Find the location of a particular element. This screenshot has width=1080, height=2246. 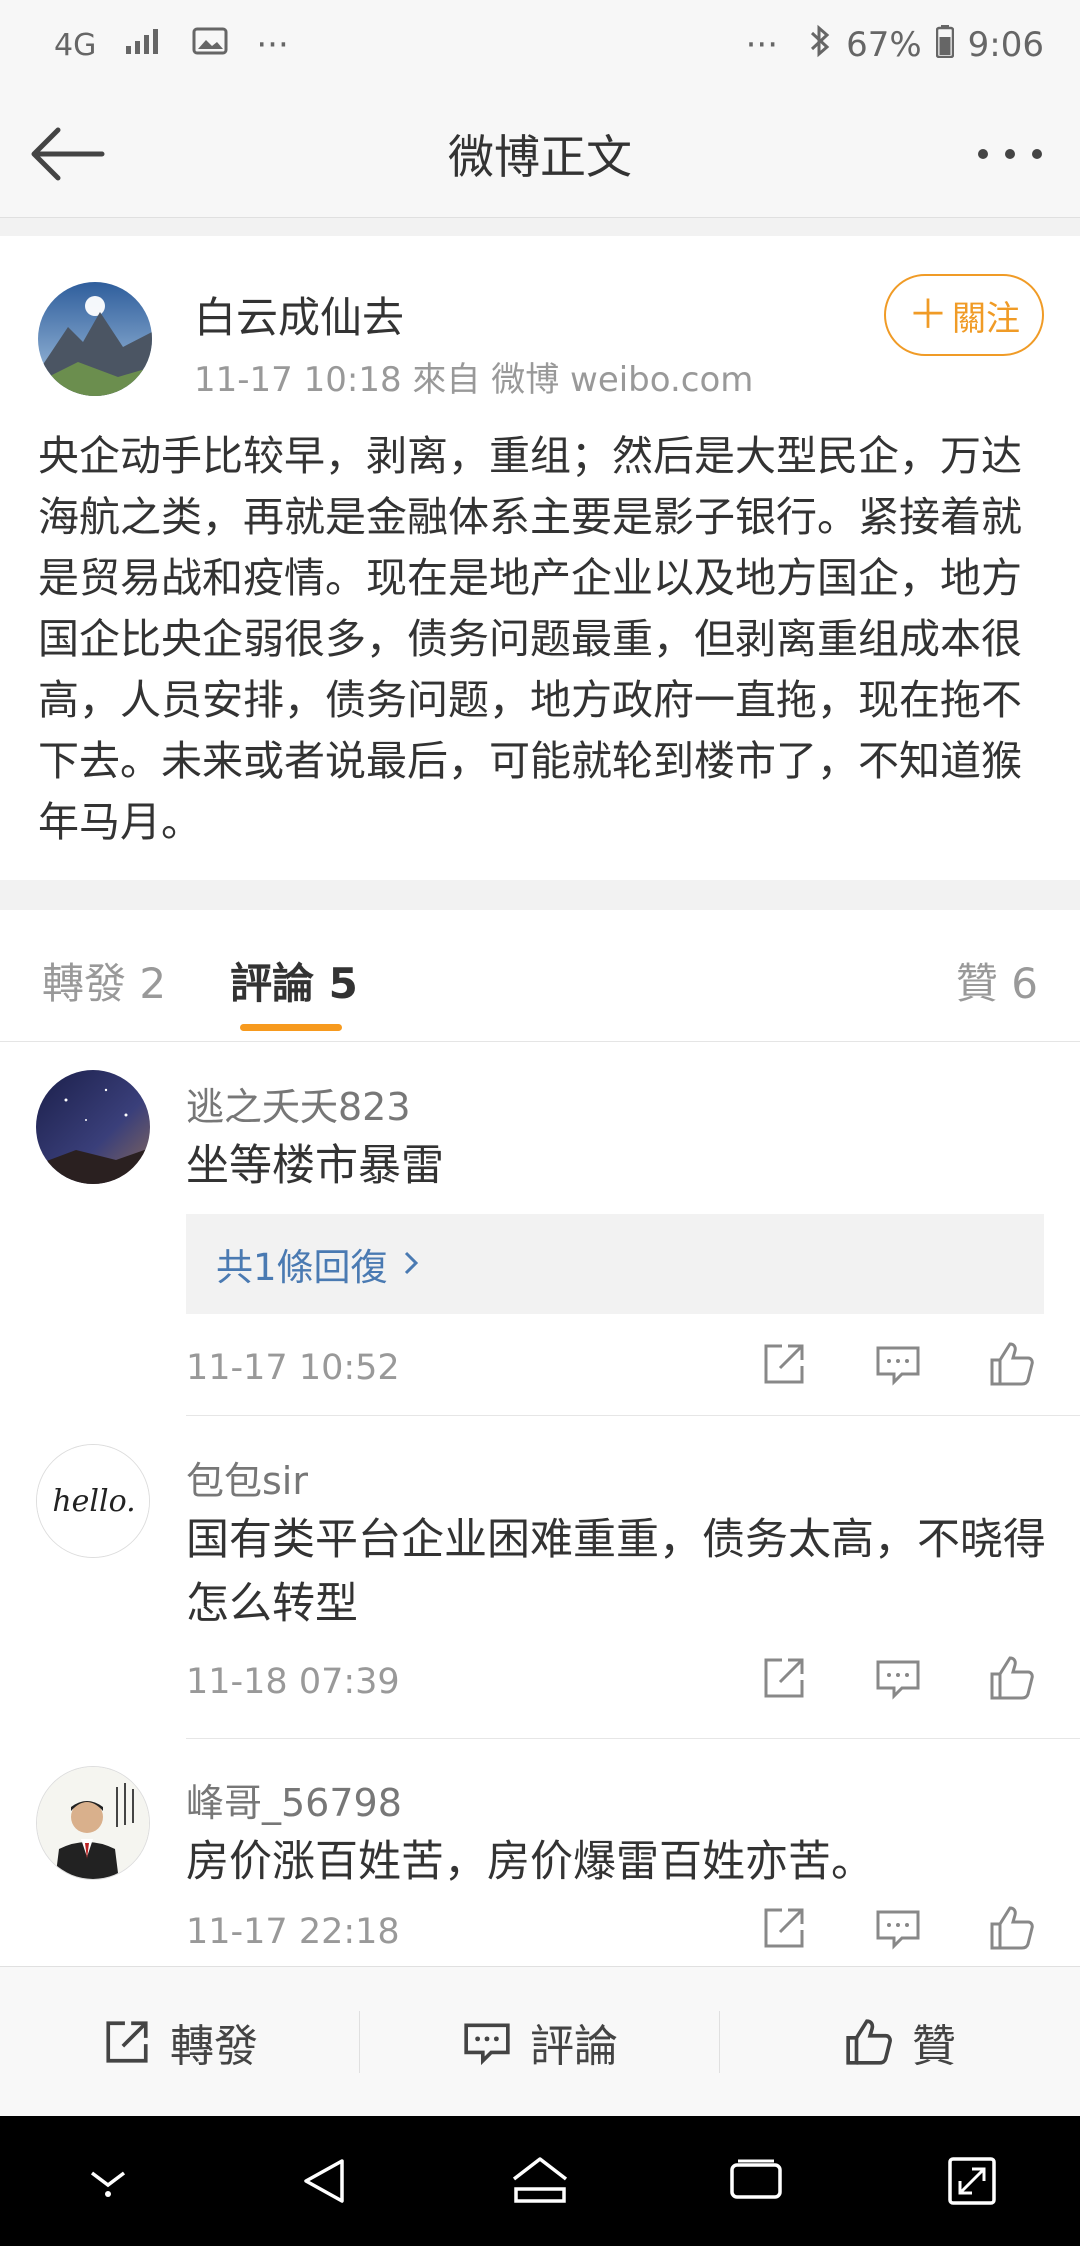

status-left: 4G ··· is located at coordinates (171, 45).